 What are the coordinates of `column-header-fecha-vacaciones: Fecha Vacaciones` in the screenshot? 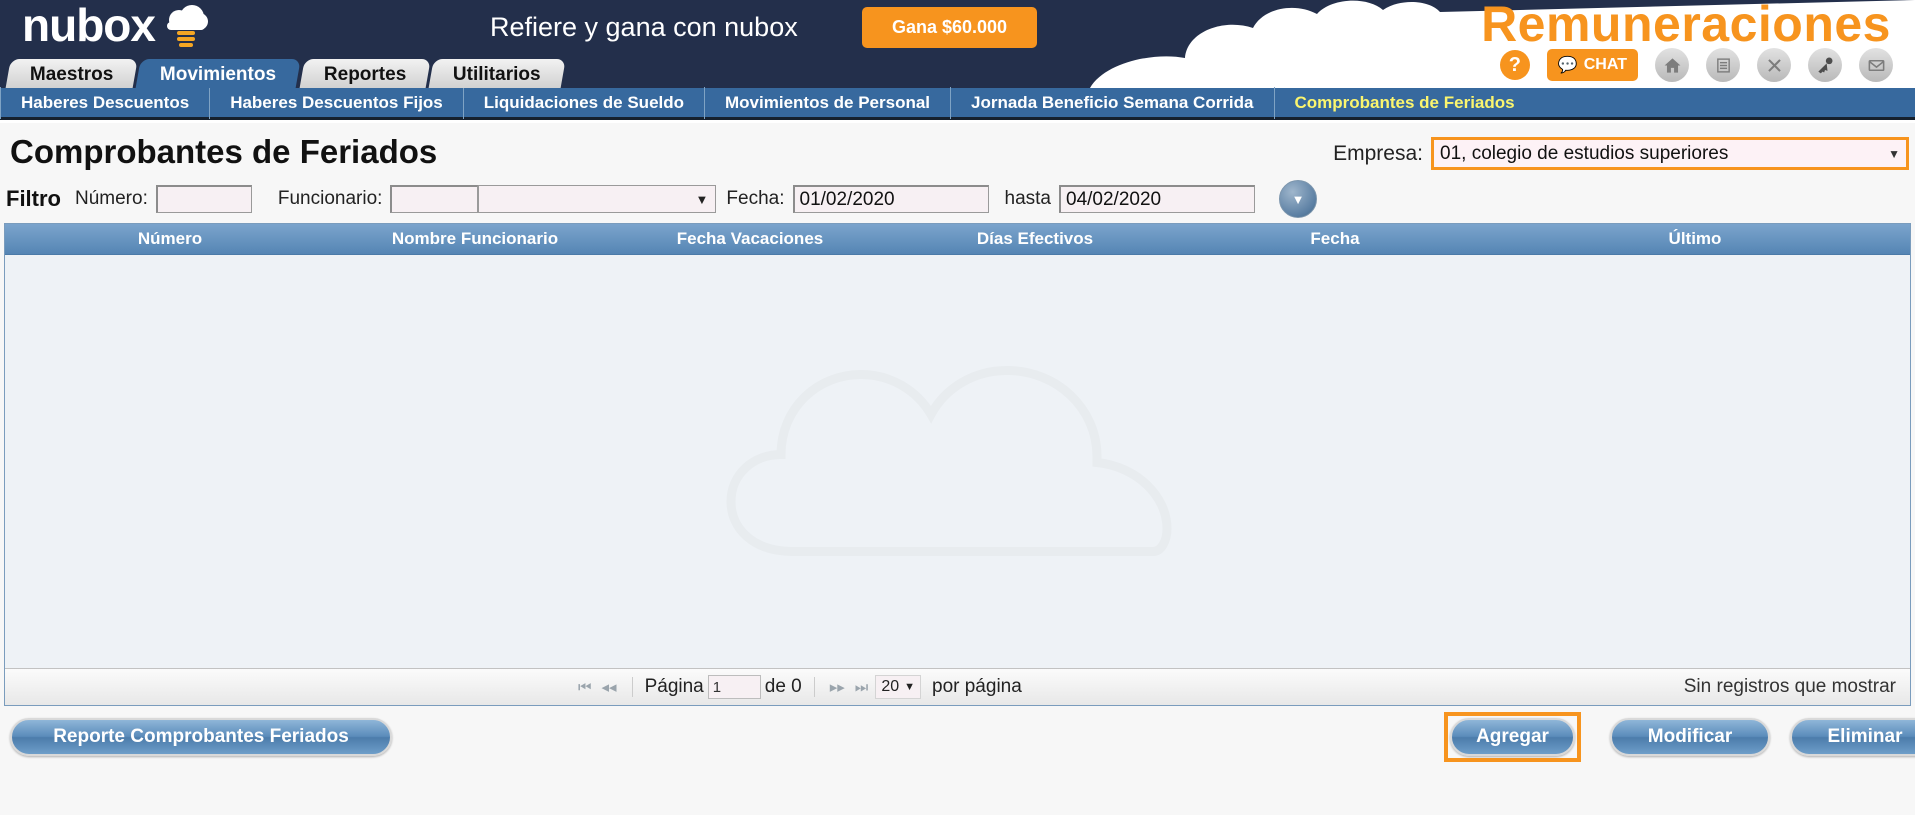 It's located at (750, 239).